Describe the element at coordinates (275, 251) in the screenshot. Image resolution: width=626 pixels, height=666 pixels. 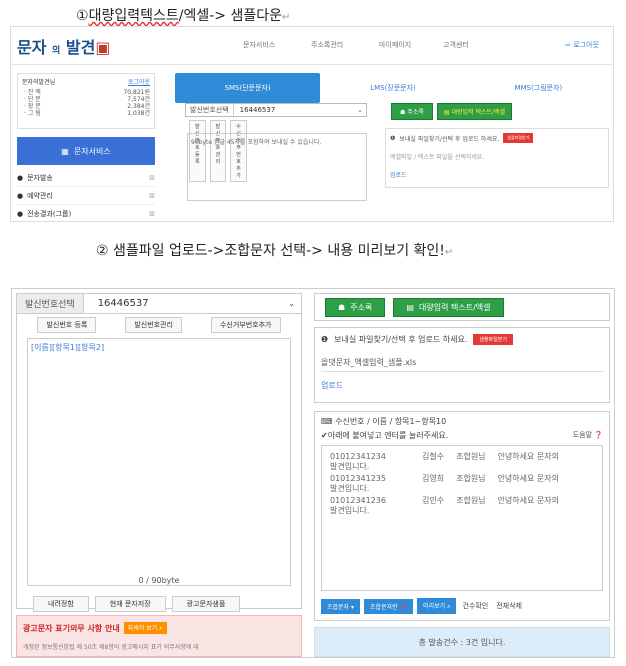
I see `step2-caption: ② 샘플파일 업로드->조합문자 선택-> 내용 미리보기 확인!↵` at that location.